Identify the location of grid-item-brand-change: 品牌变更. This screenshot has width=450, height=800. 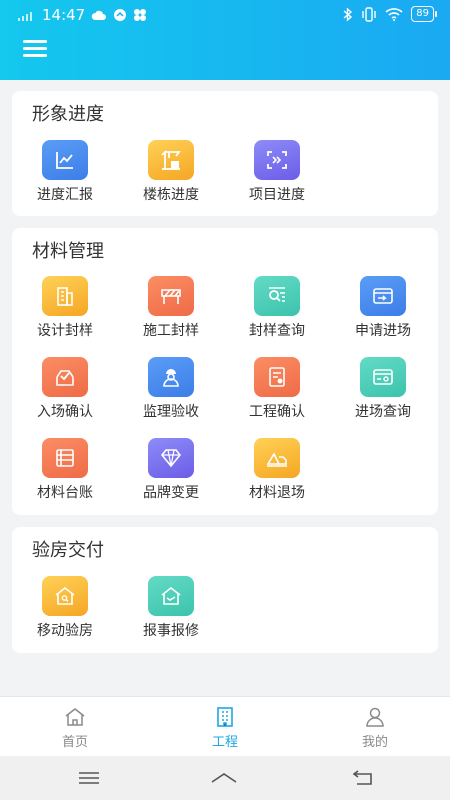
(171, 470).